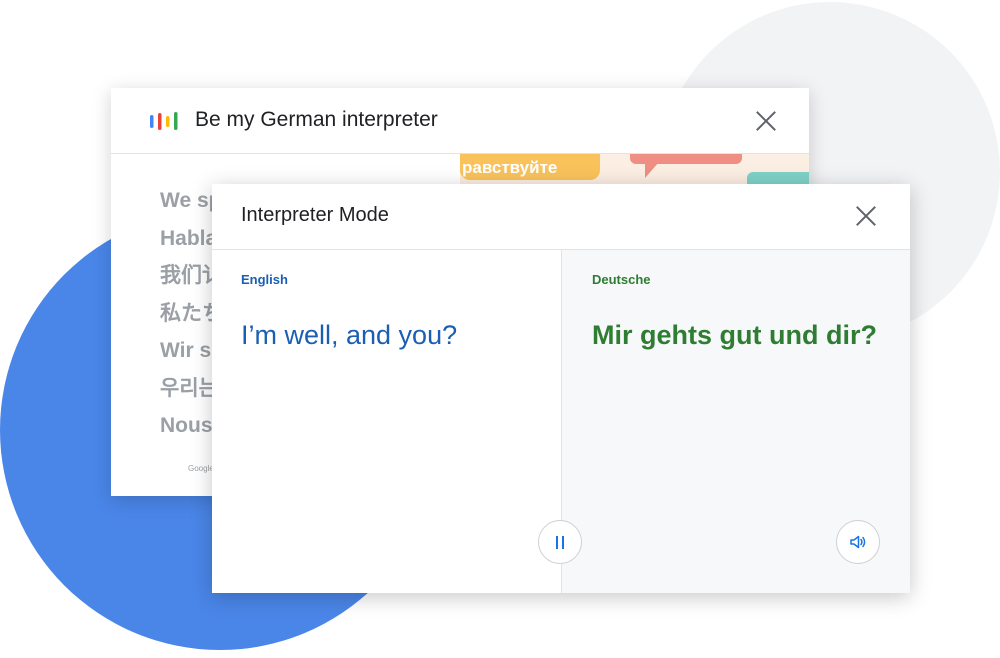 The image size is (1000, 658). I want to click on source-phrase: I’m well, and you?, so click(349, 335).